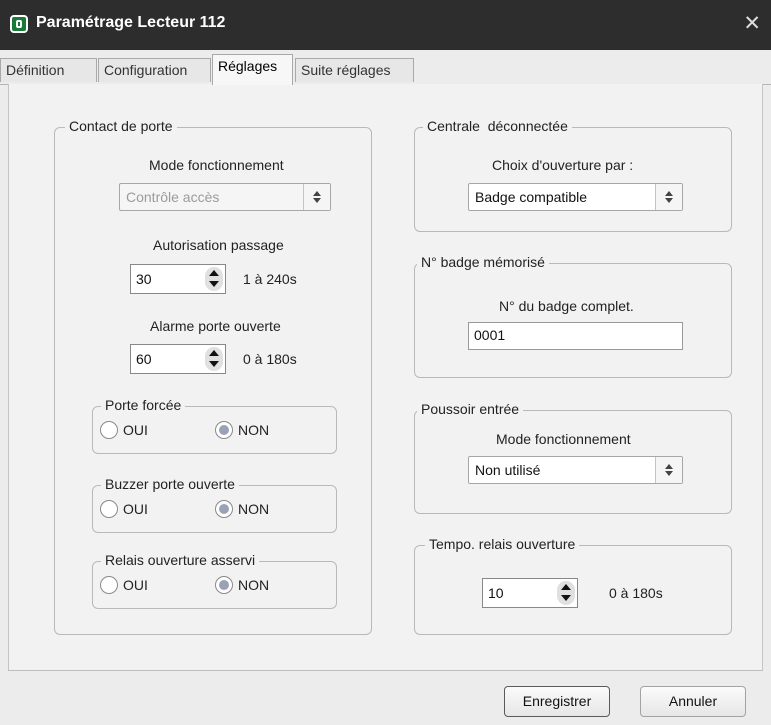  Describe the element at coordinates (135, 509) in the screenshot. I see `buzzer-oui-label: OUI` at that location.